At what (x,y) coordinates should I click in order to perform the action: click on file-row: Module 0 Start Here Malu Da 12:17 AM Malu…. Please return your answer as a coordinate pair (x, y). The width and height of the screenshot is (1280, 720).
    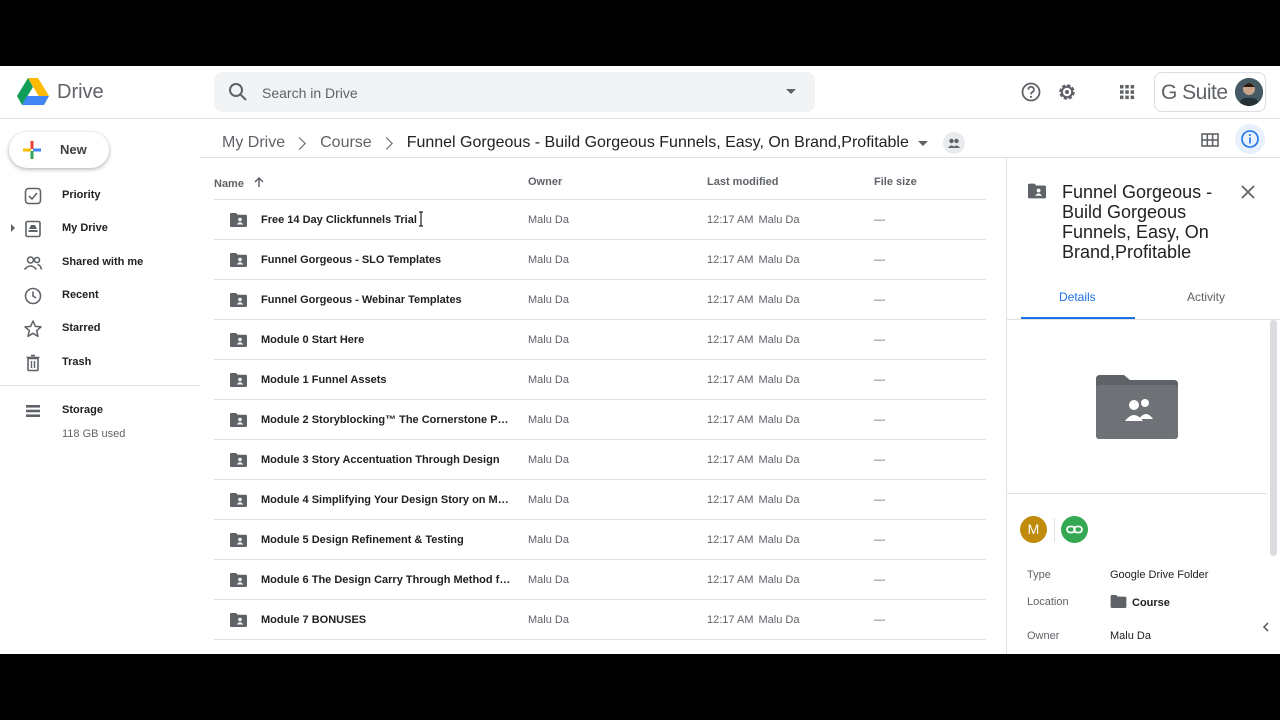
    Looking at the image, I should click on (600, 340).